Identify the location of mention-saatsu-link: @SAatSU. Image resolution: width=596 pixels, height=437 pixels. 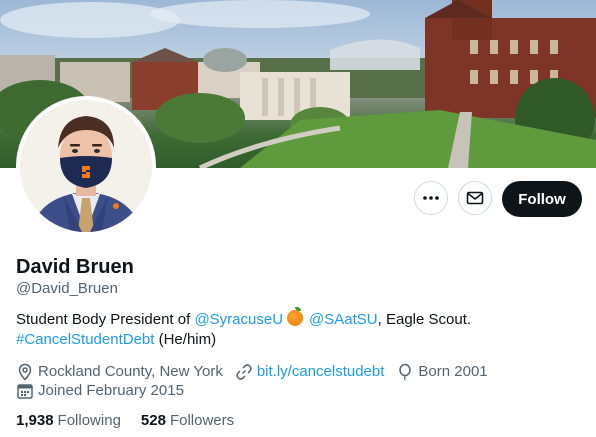
(343, 319).